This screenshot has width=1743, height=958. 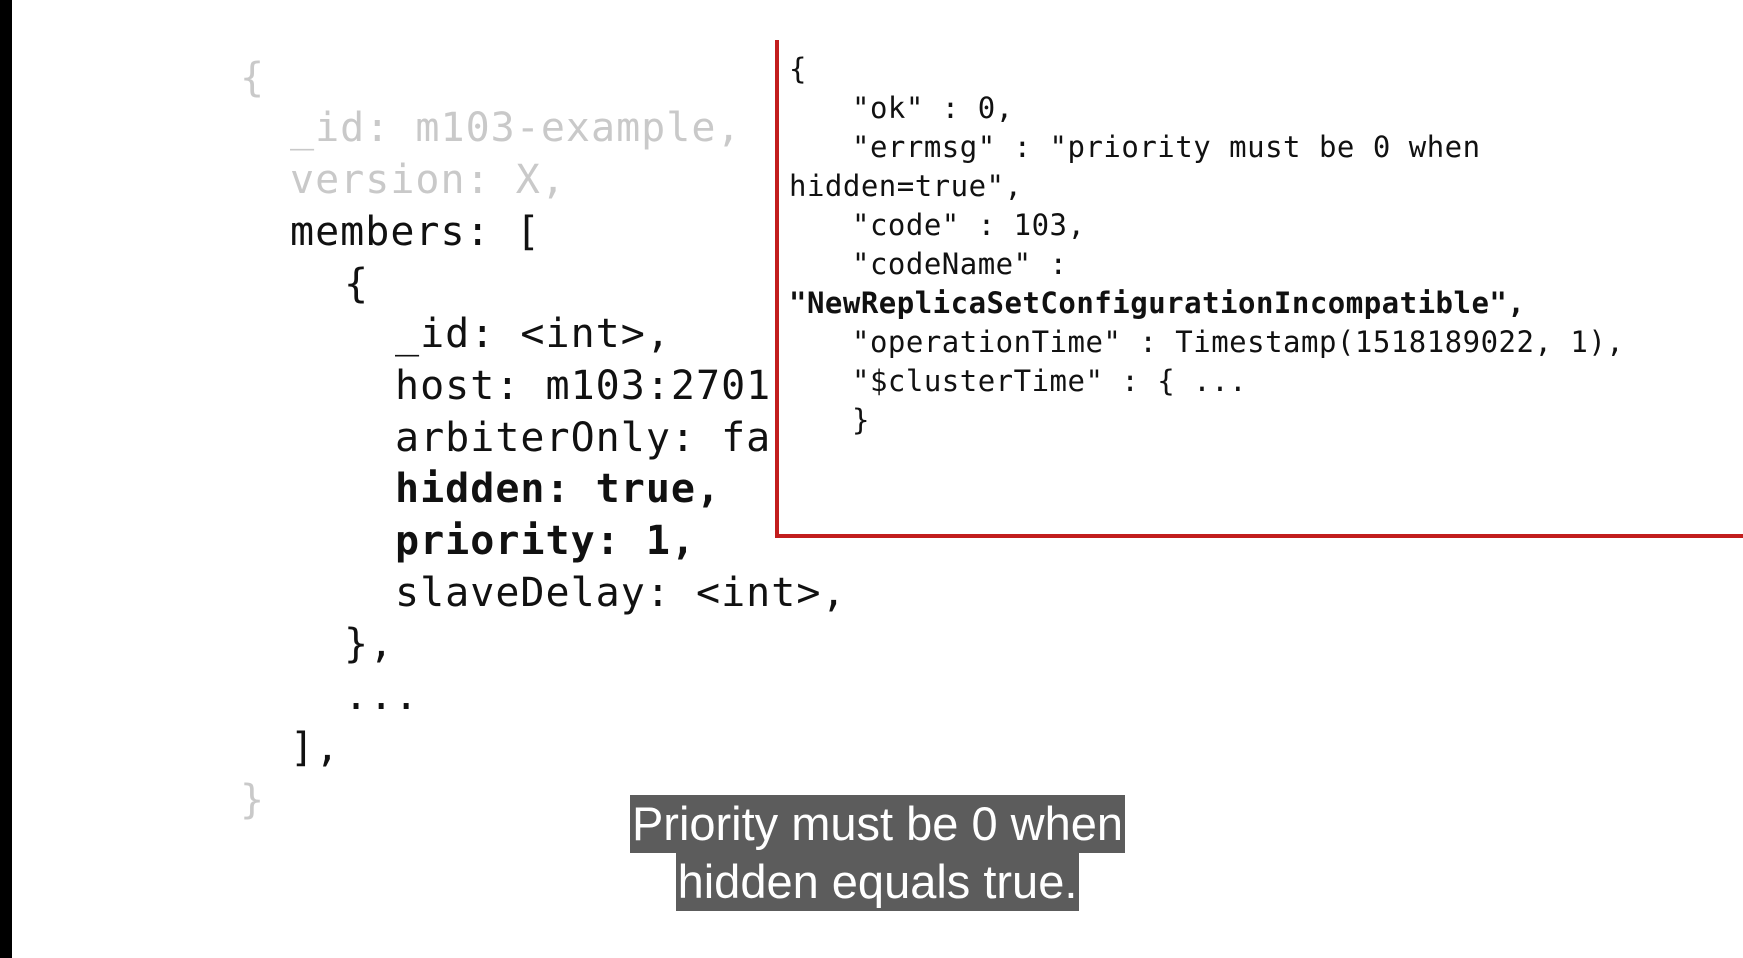 What do you see at coordinates (969, 225) in the screenshot?
I see `error-code-line: "code" : 103,` at bounding box center [969, 225].